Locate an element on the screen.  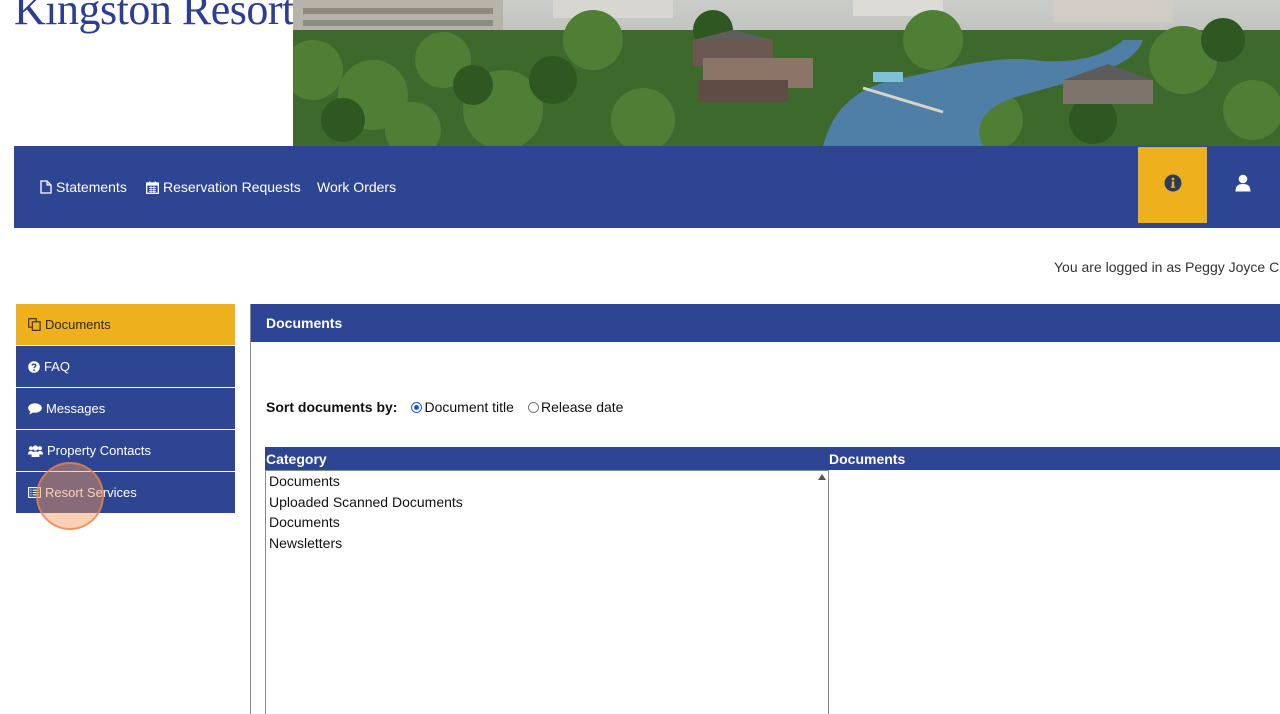
nav-work-orders-label: Work Orders is located at coordinates (357, 187).